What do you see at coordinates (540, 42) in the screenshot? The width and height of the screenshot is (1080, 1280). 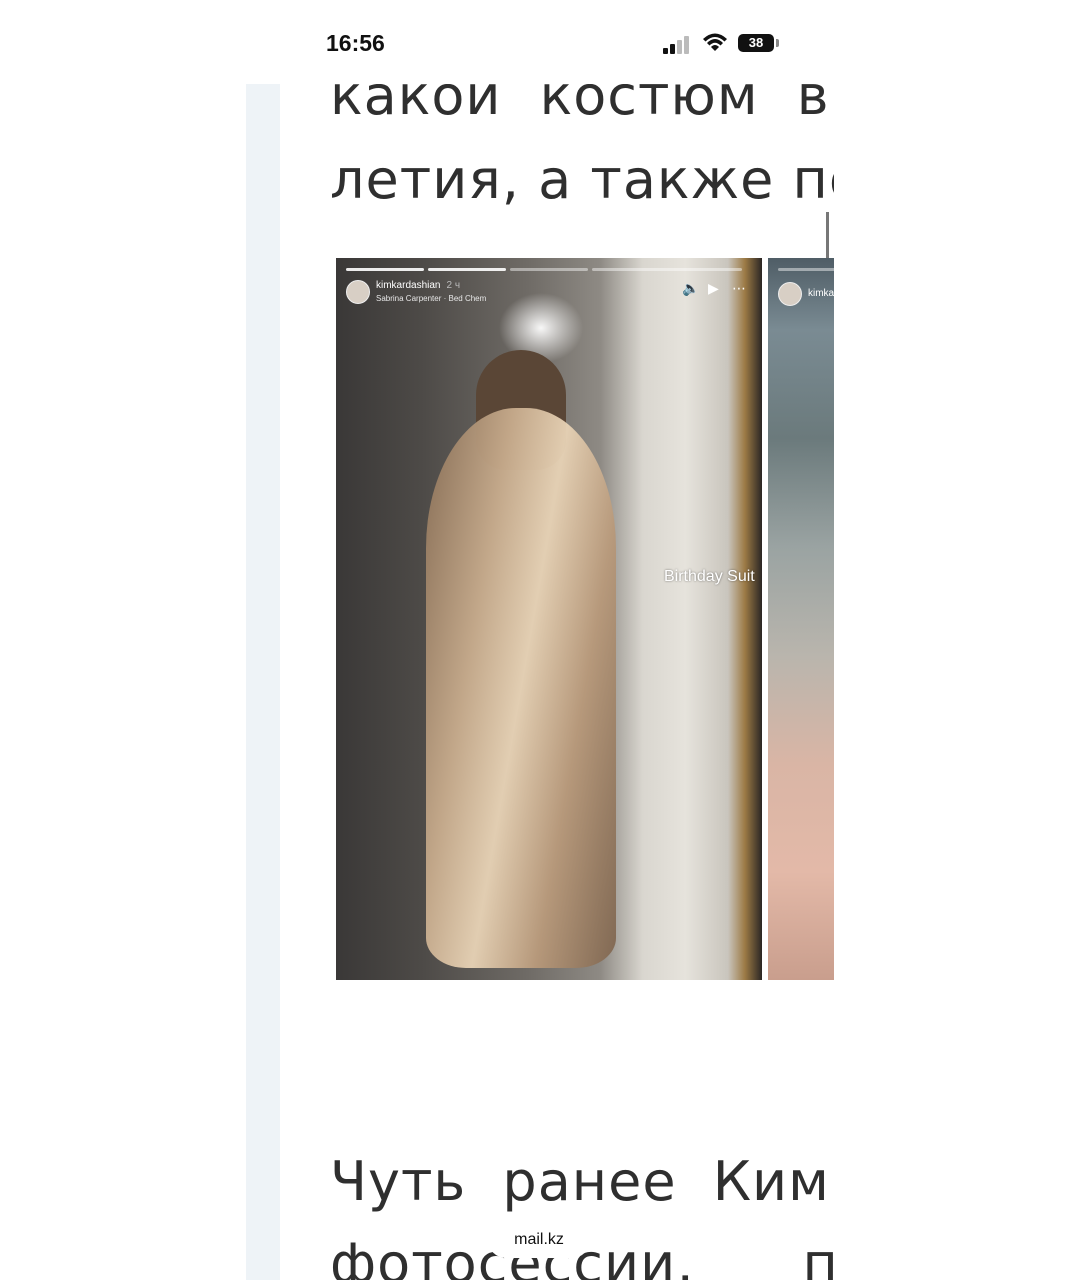 I see `status-bar: 16:56 38` at bounding box center [540, 42].